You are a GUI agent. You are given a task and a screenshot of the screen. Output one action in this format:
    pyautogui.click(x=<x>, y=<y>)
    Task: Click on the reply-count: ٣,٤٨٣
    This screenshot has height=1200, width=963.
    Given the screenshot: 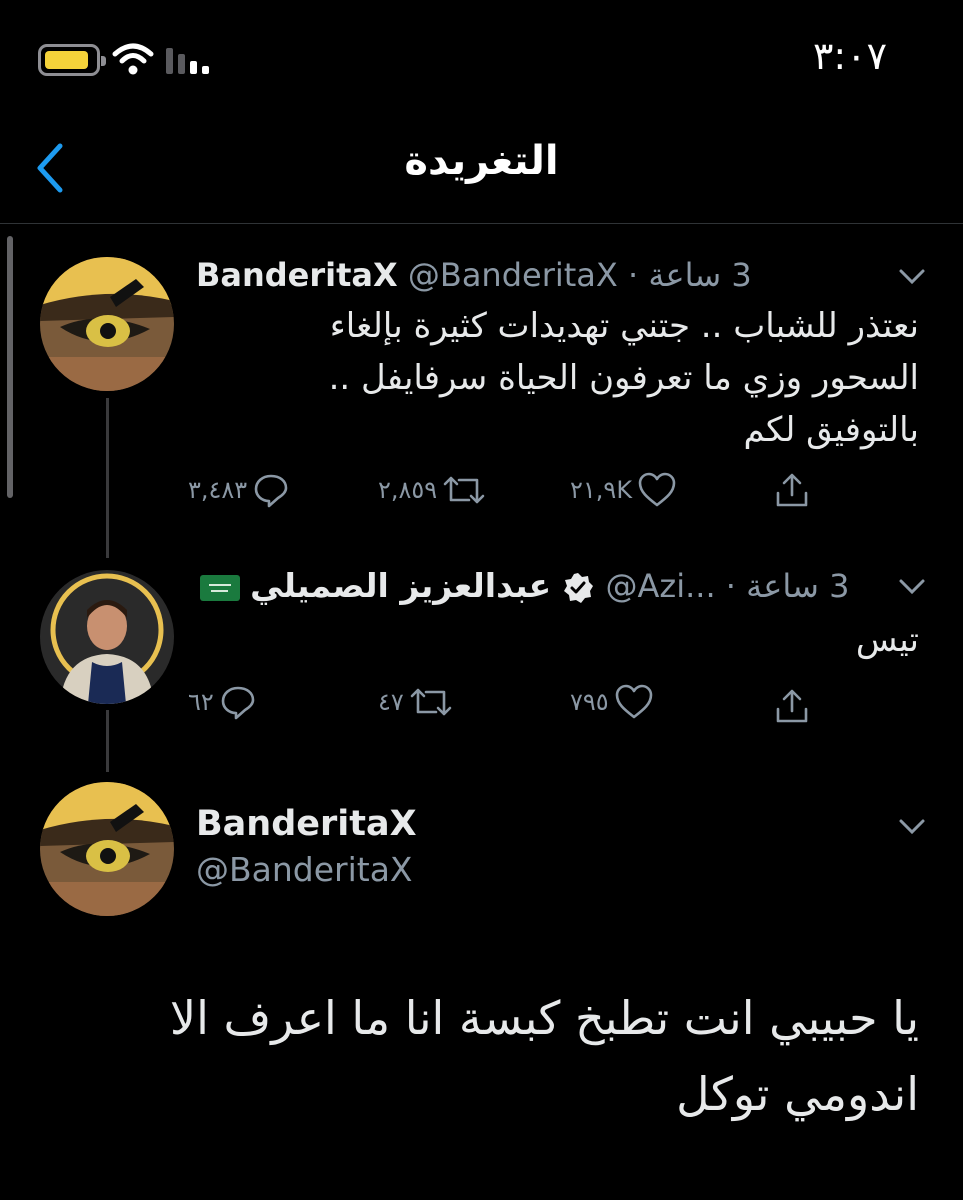 What is the action you would take?
    pyautogui.click(x=218, y=490)
    